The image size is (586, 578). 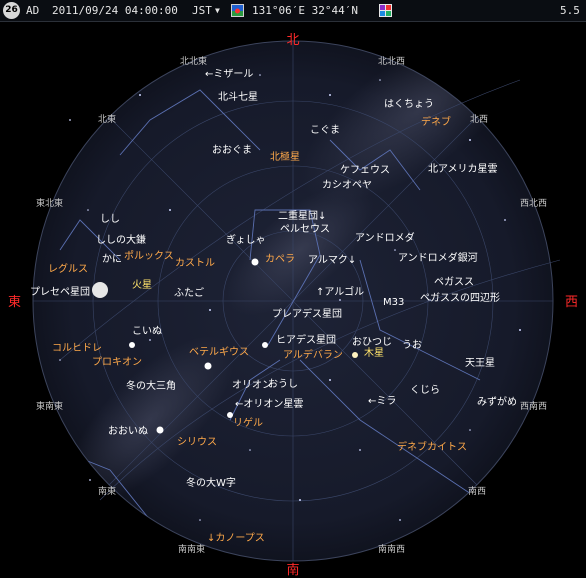 What do you see at coordinates (151, 385) in the screenshot?
I see `label-winter-triangle: 冬の大三角` at bounding box center [151, 385].